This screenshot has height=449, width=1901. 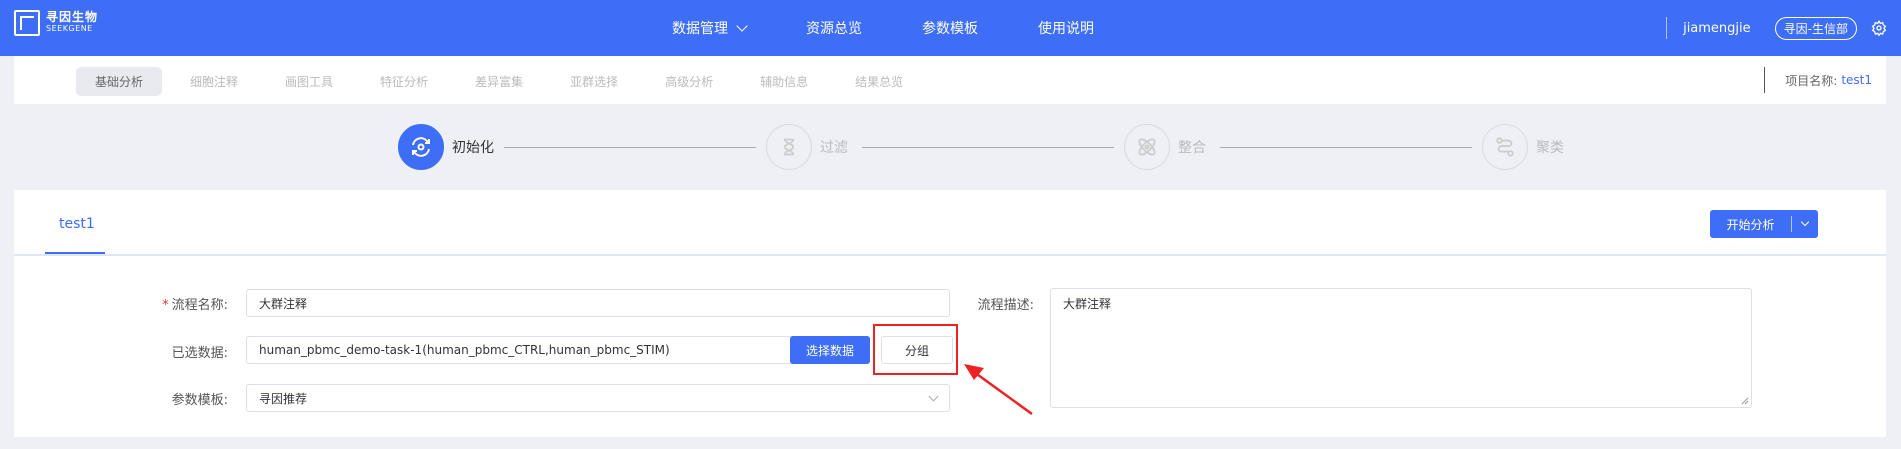 I want to click on nav-label: 使用说明, so click(x=1066, y=29).